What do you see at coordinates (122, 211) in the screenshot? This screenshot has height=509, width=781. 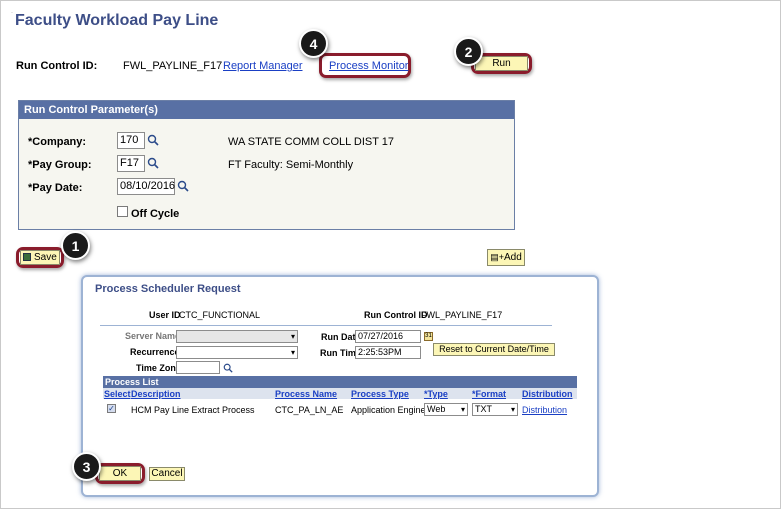 I see `offcycle-checkbox` at bounding box center [122, 211].